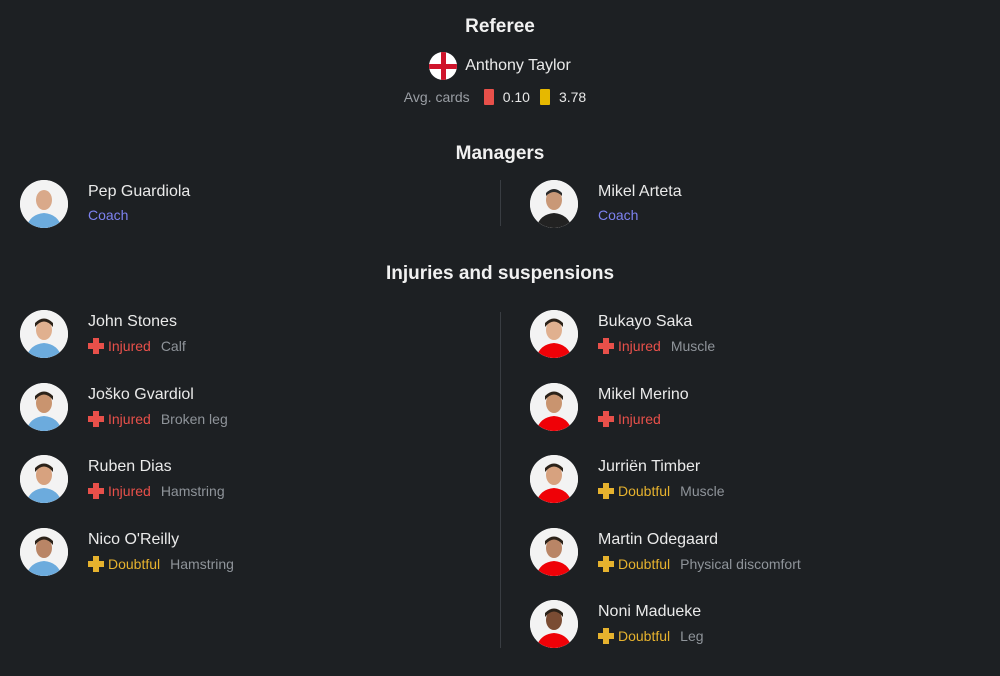 This screenshot has height=676, width=1000. What do you see at coordinates (658, 540) in the screenshot?
I see `player-name: Martin Odegaard` at bounding box center [658, 540].